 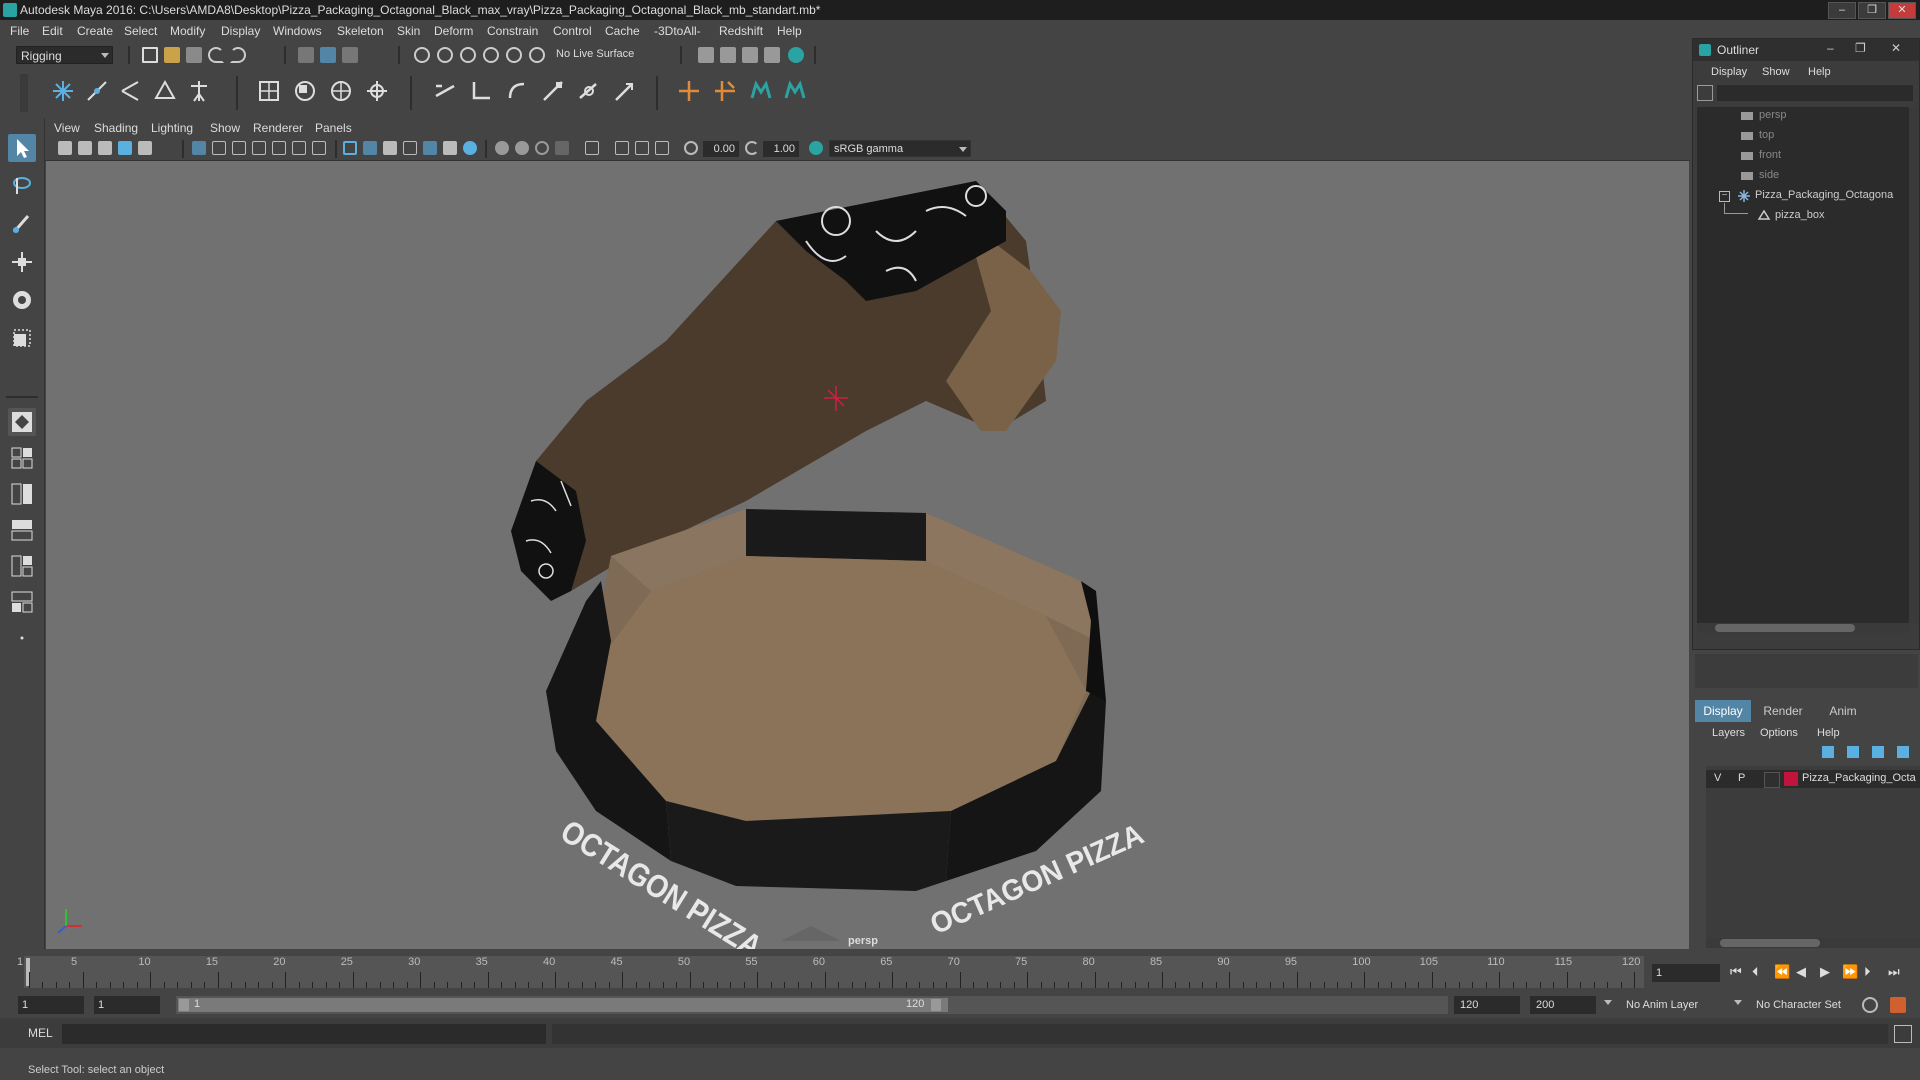 I want to click on outliner-menu-show: Show, so click(x=1776, y=72).